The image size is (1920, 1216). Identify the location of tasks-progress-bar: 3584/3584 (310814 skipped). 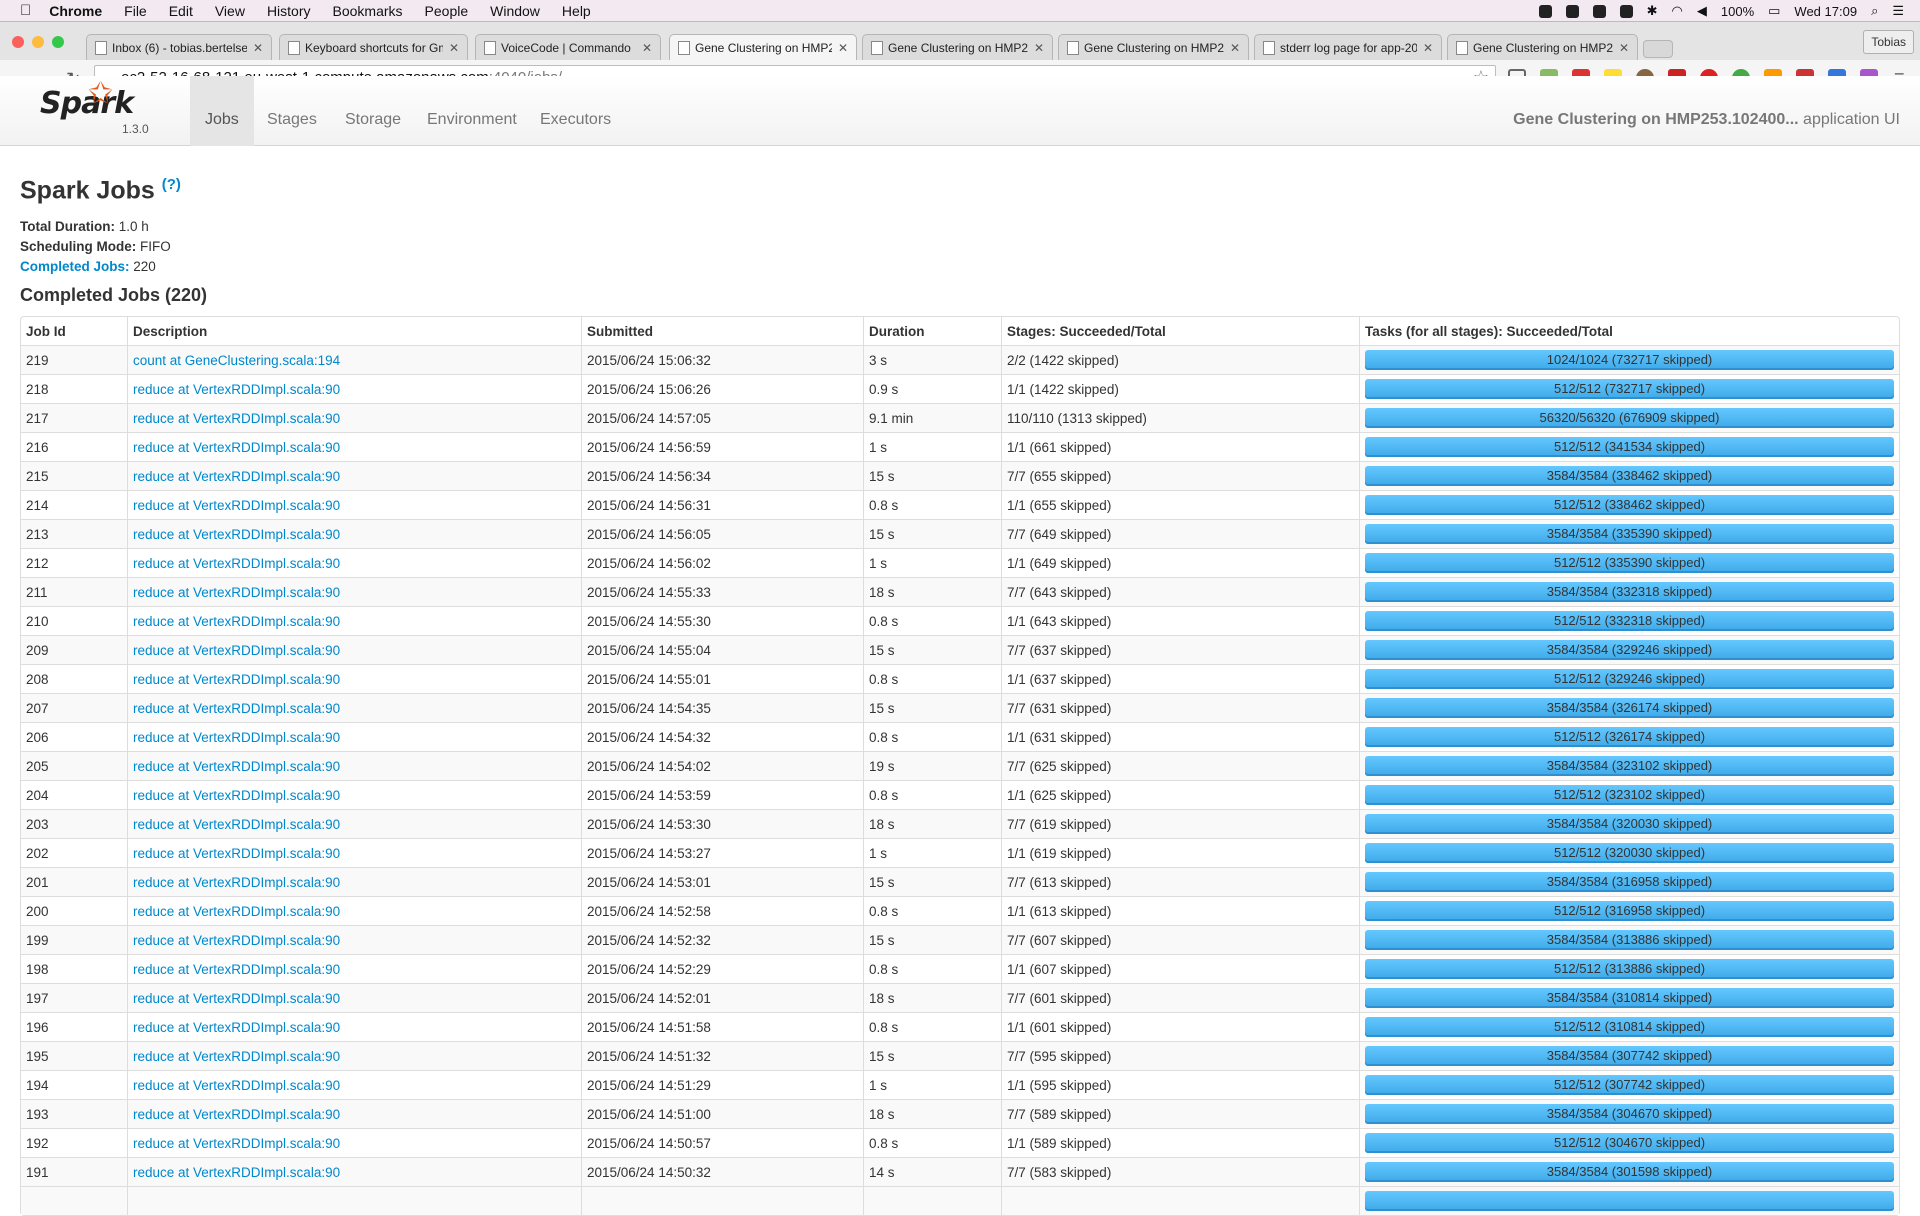
(1629, 998).